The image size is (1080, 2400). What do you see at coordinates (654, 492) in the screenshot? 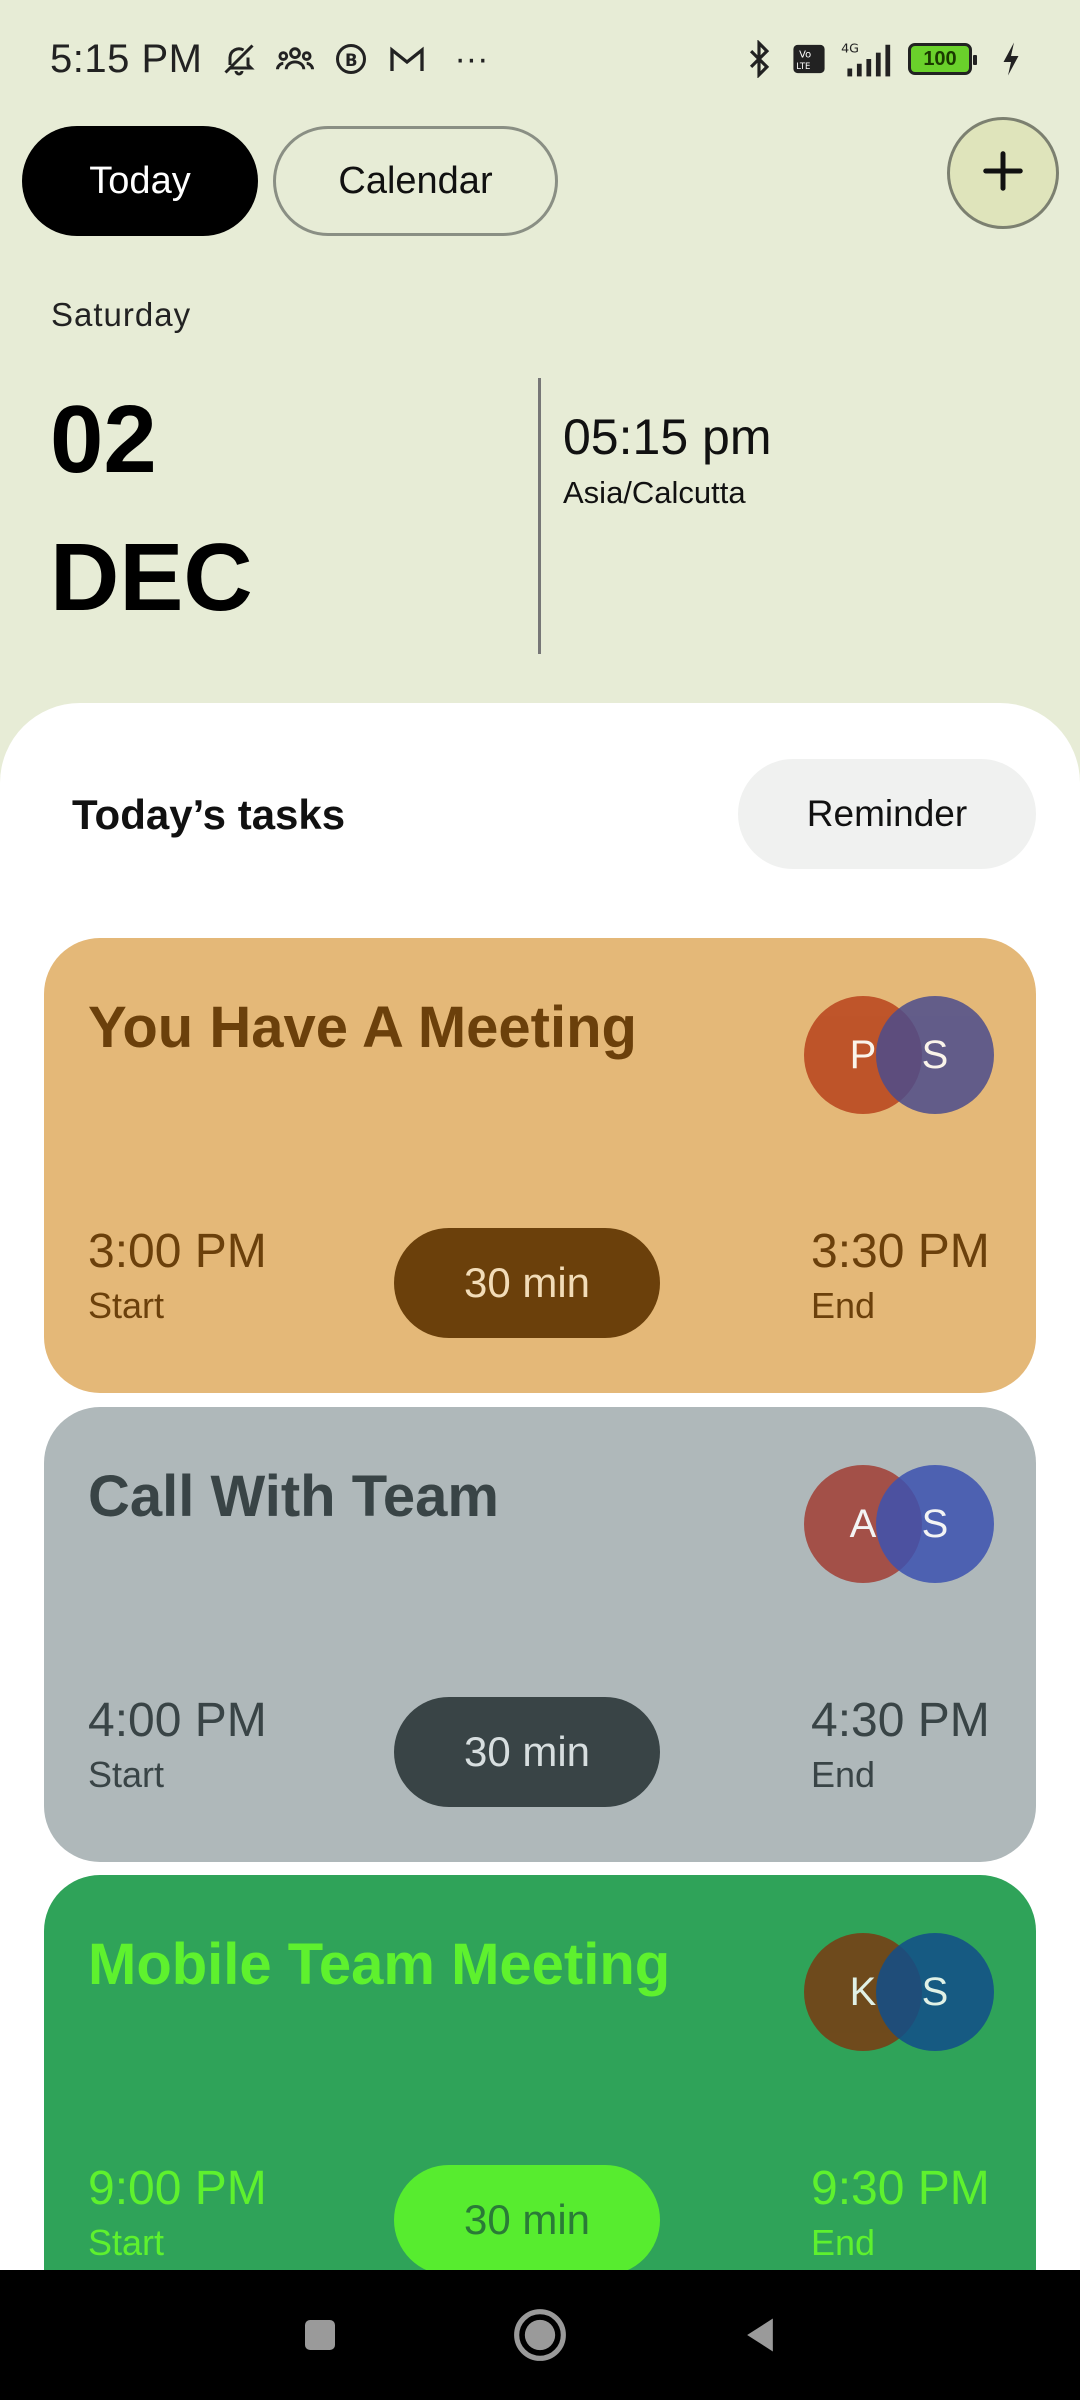
I see `timezone-label: Asia/Calcutta` at bounding box center [654, 492].